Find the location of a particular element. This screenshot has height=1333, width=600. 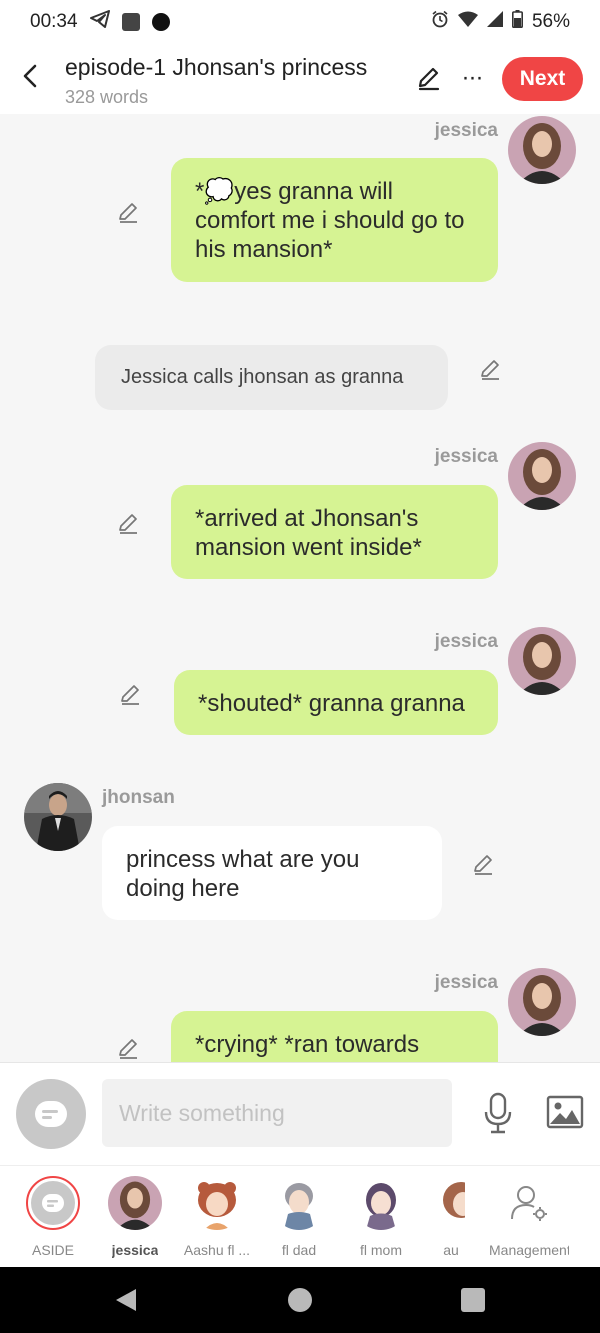

character-management: Management is located at coordinates (529, 1217).